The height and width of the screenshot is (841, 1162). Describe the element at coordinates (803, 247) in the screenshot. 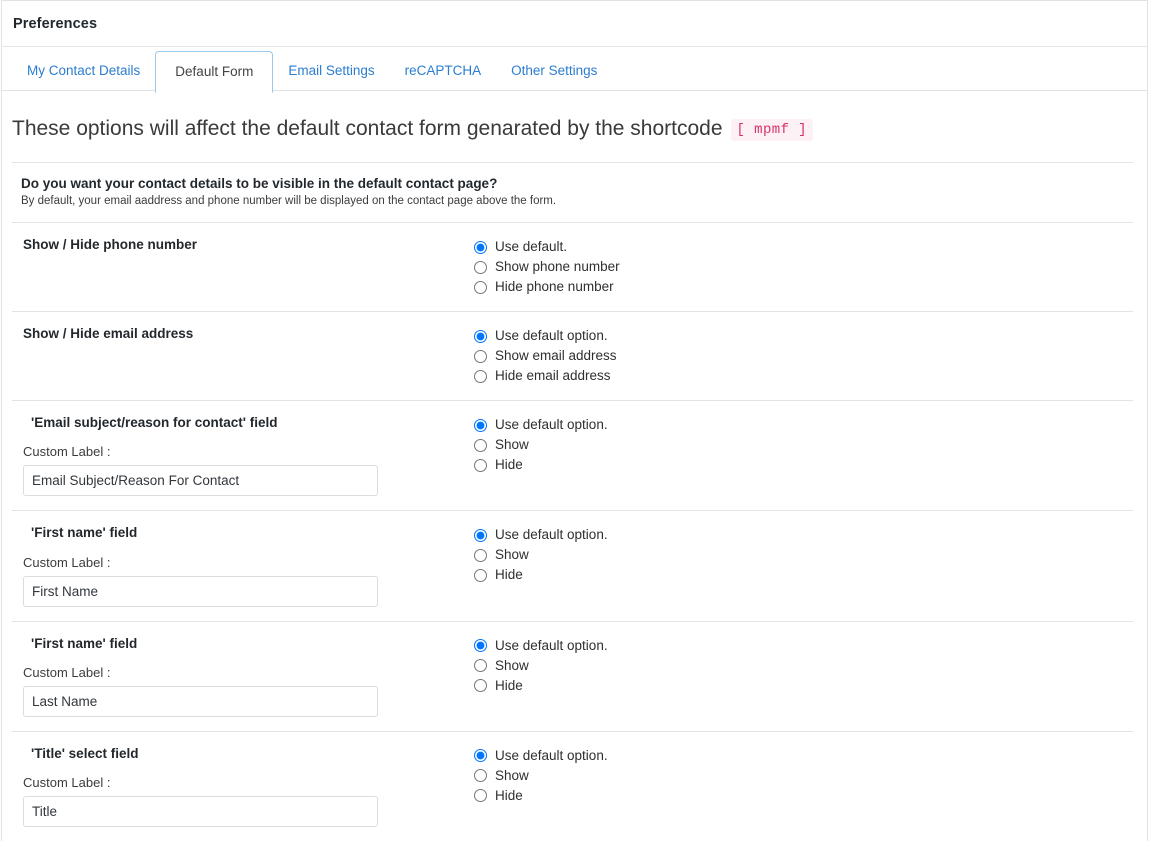

I see `radio-option: Use default.` at that location.